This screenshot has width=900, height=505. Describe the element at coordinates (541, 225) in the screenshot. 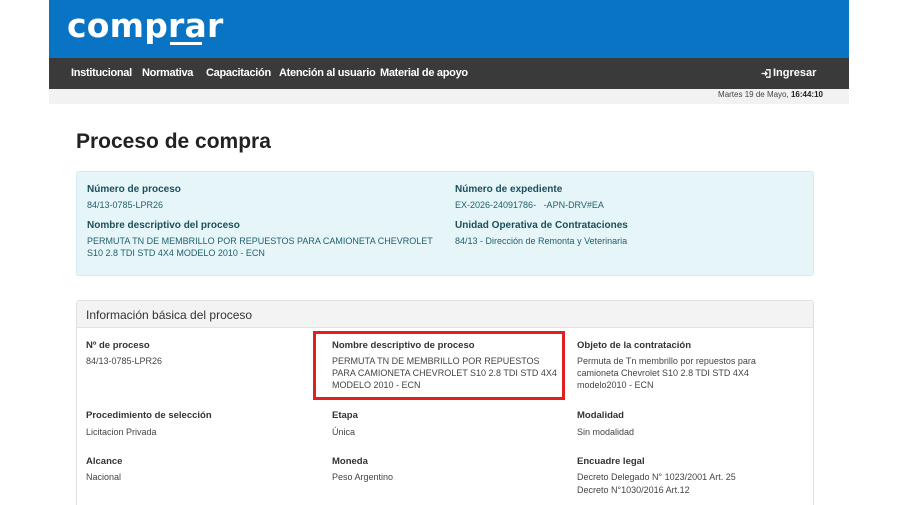

I see `unidad-operativa-label: Unidad Operativa de Contrataciones` at that location.